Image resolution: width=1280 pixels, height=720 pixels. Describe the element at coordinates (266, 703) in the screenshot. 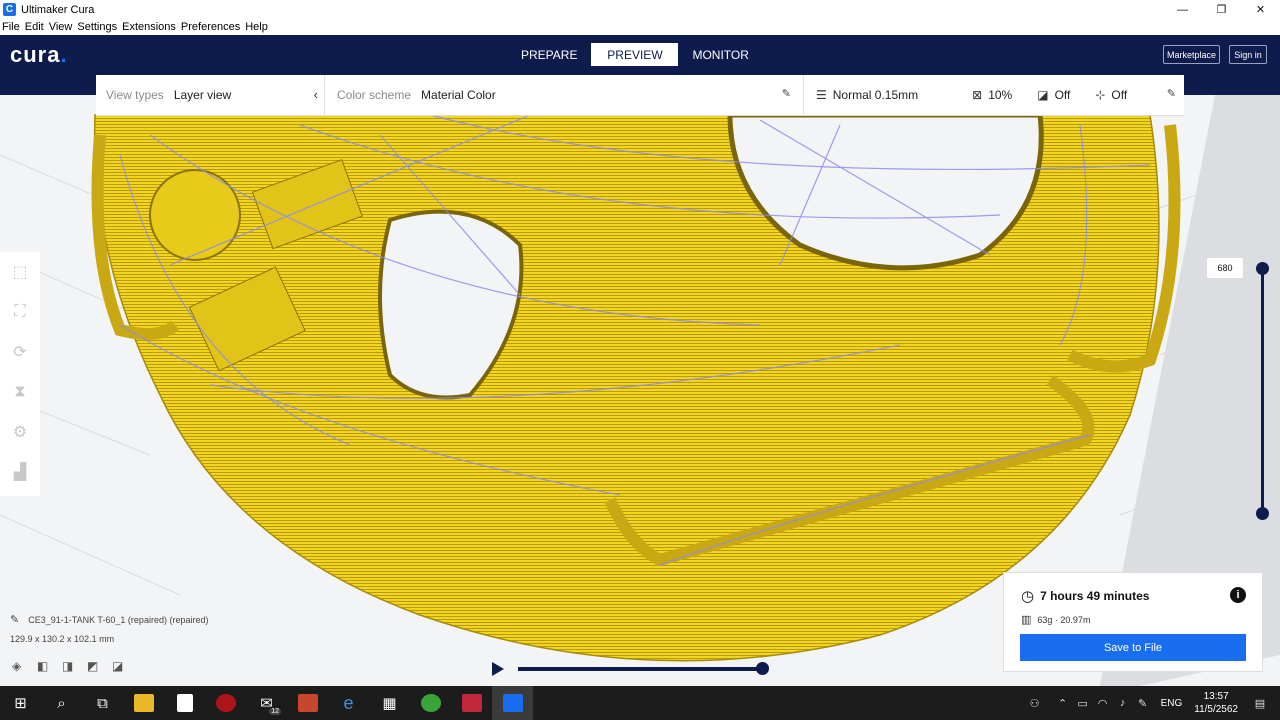

I see `mail-icon: ✉ 12` at that location.